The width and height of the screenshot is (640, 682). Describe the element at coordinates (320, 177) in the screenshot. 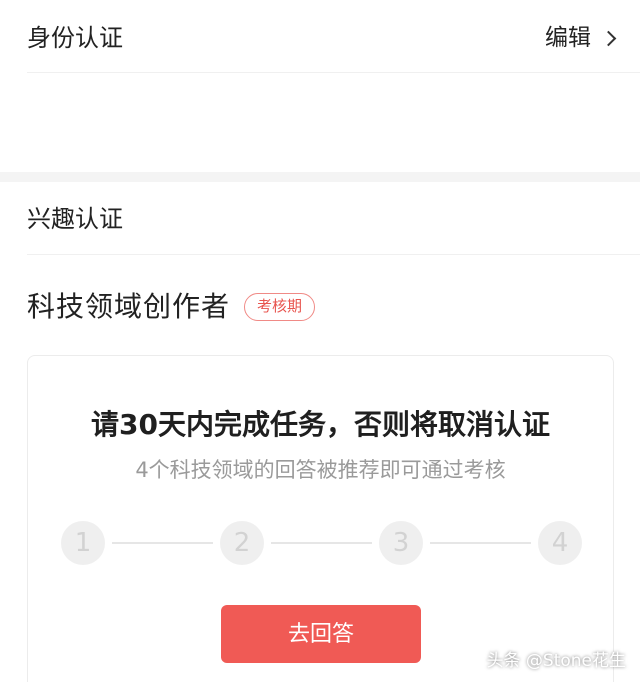

I see `section-separator` at that location.